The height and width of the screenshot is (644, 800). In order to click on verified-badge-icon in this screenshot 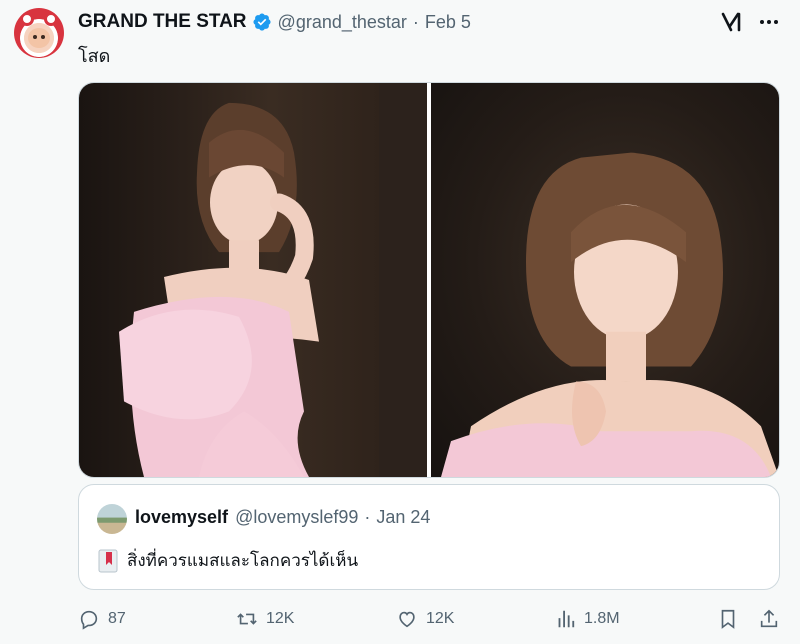, I will do `click(262, 22)`.